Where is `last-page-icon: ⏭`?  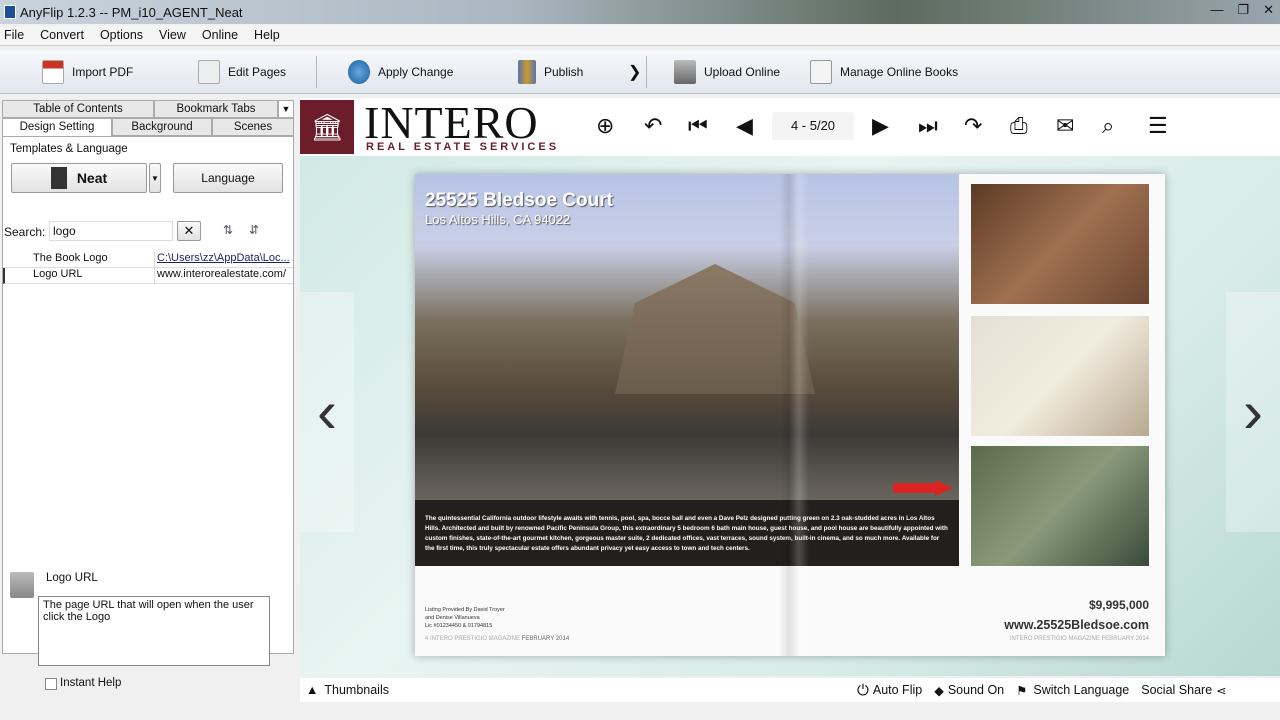 last-page-icon: ⏭ is located at coordinates (928, 126).